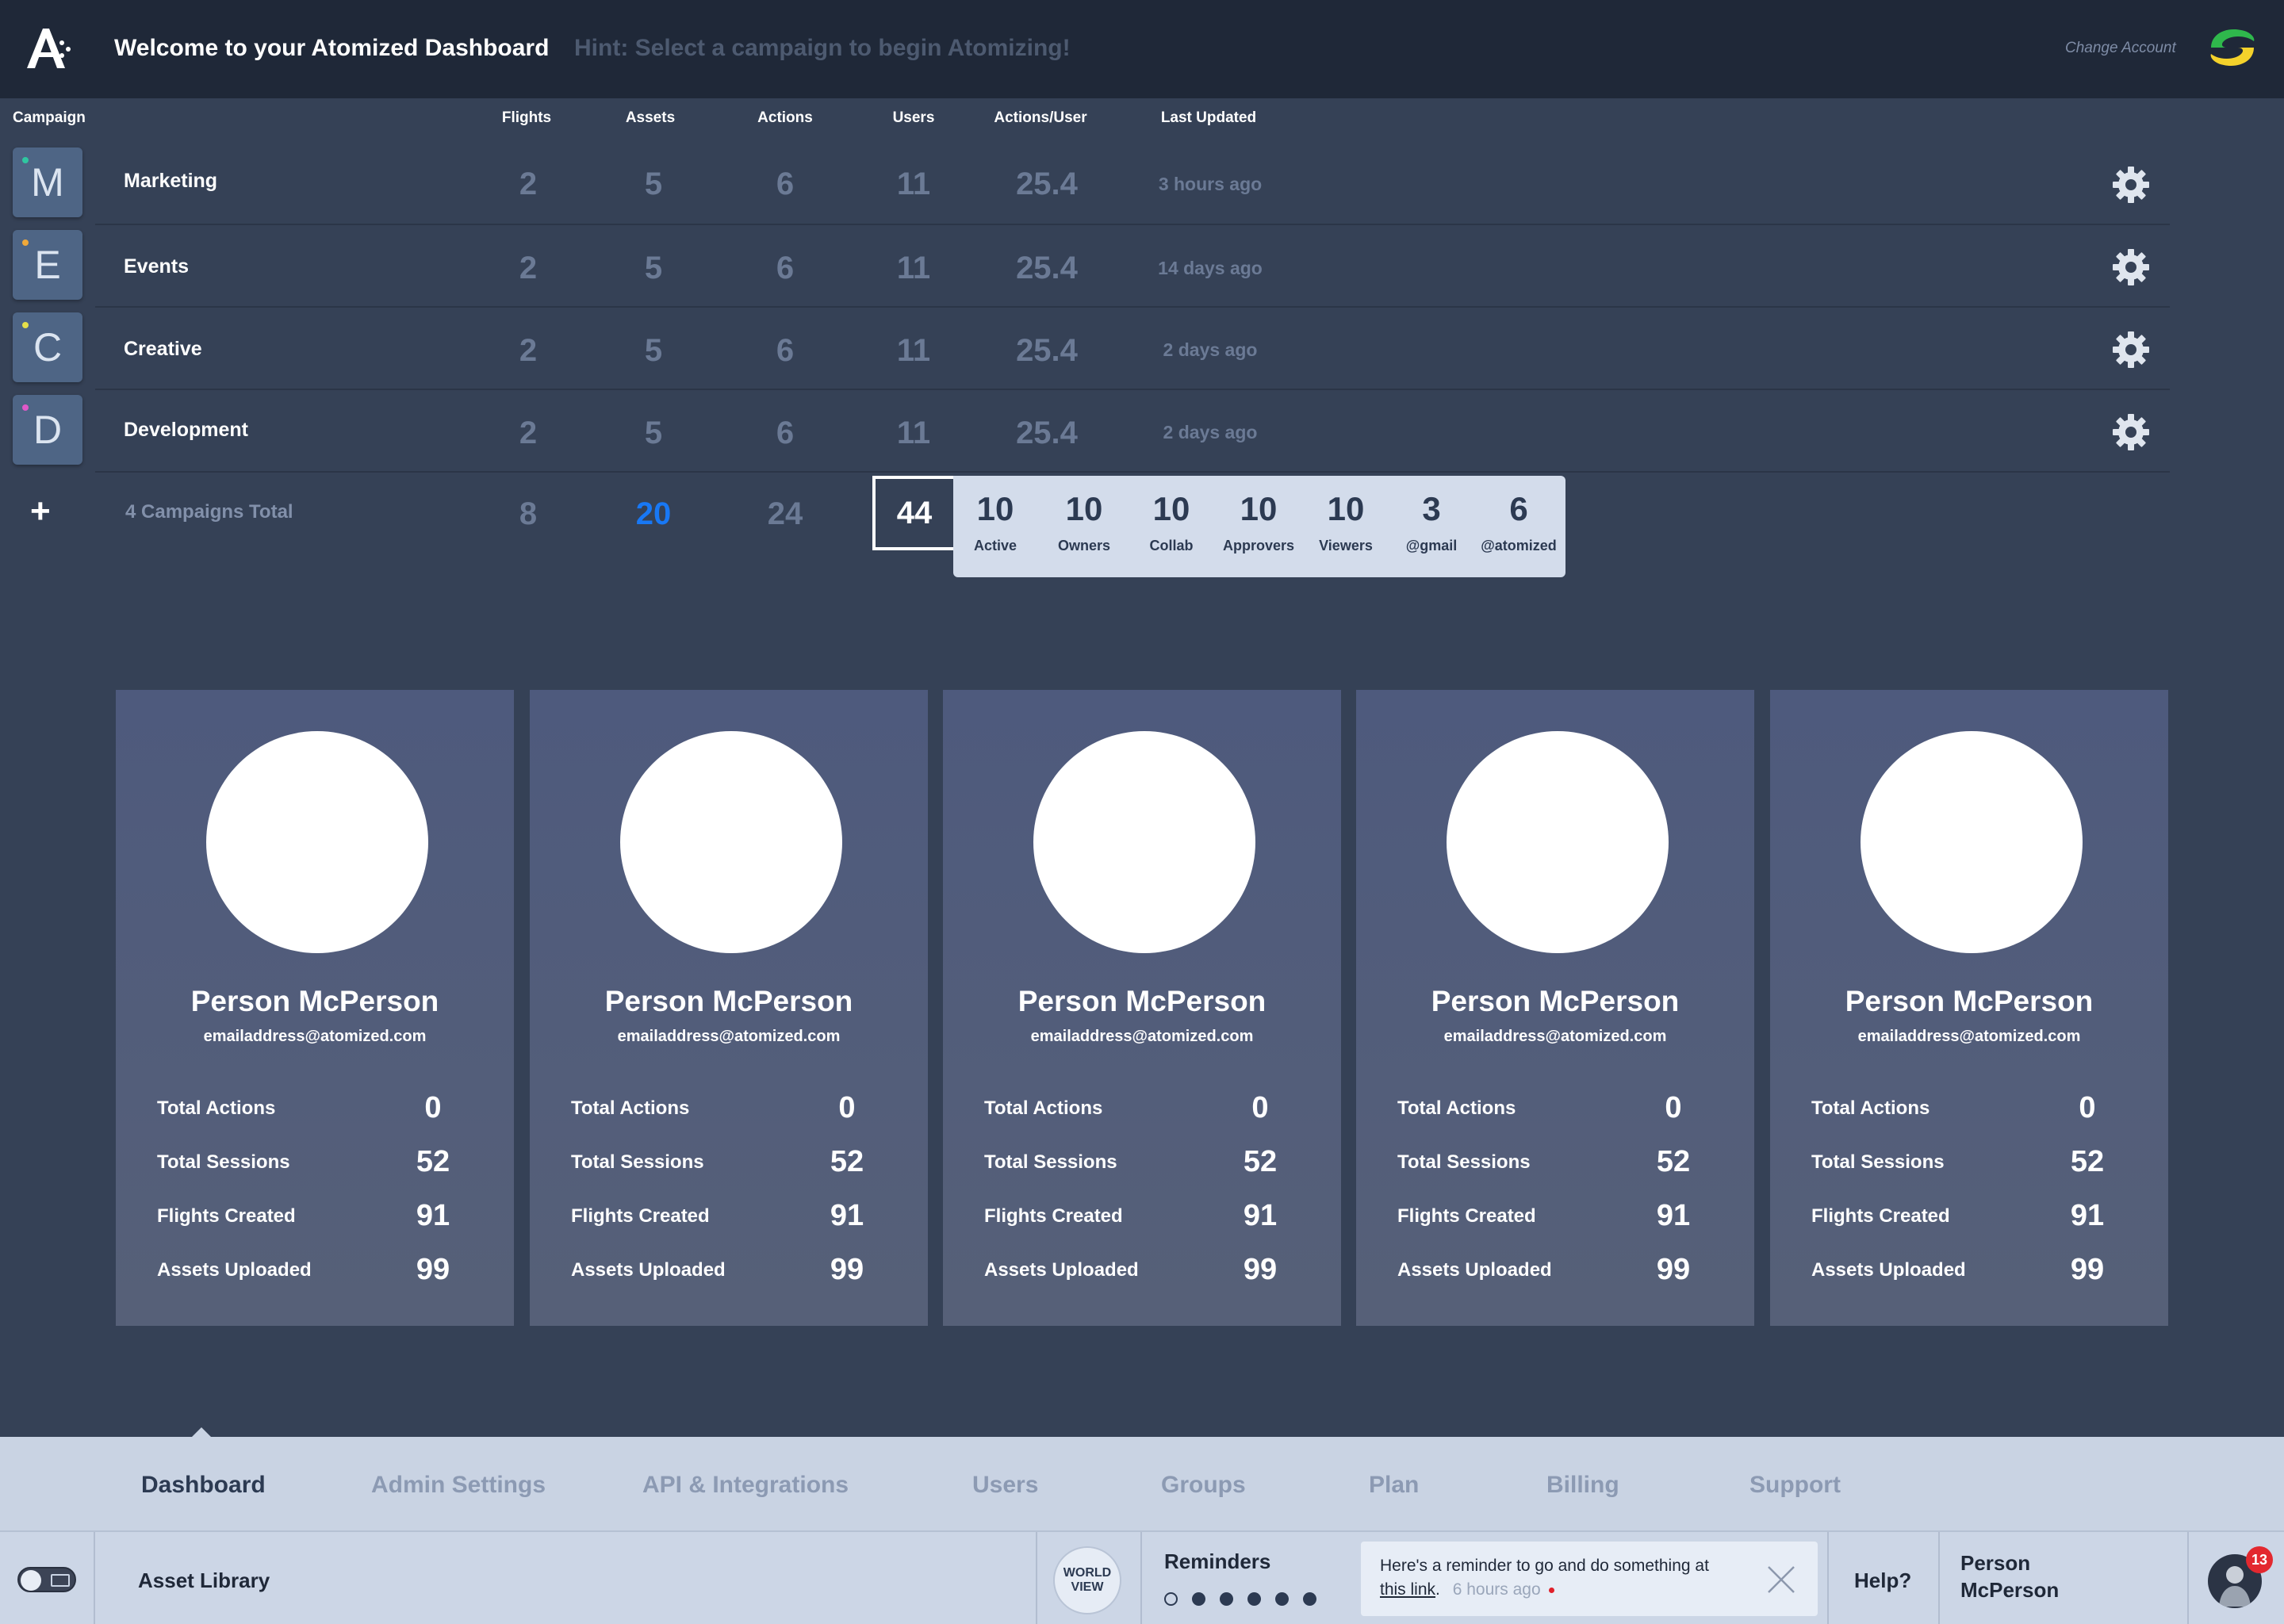  I want to click on user-breakdown-gmail: 3 @gmail, so click(1431, 515).